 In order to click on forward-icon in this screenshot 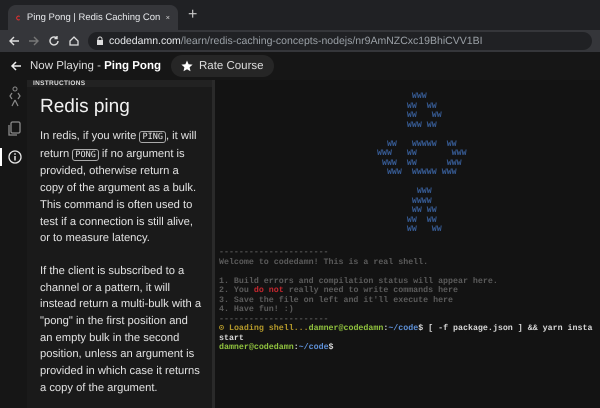, I will do `click(34, 41)`.